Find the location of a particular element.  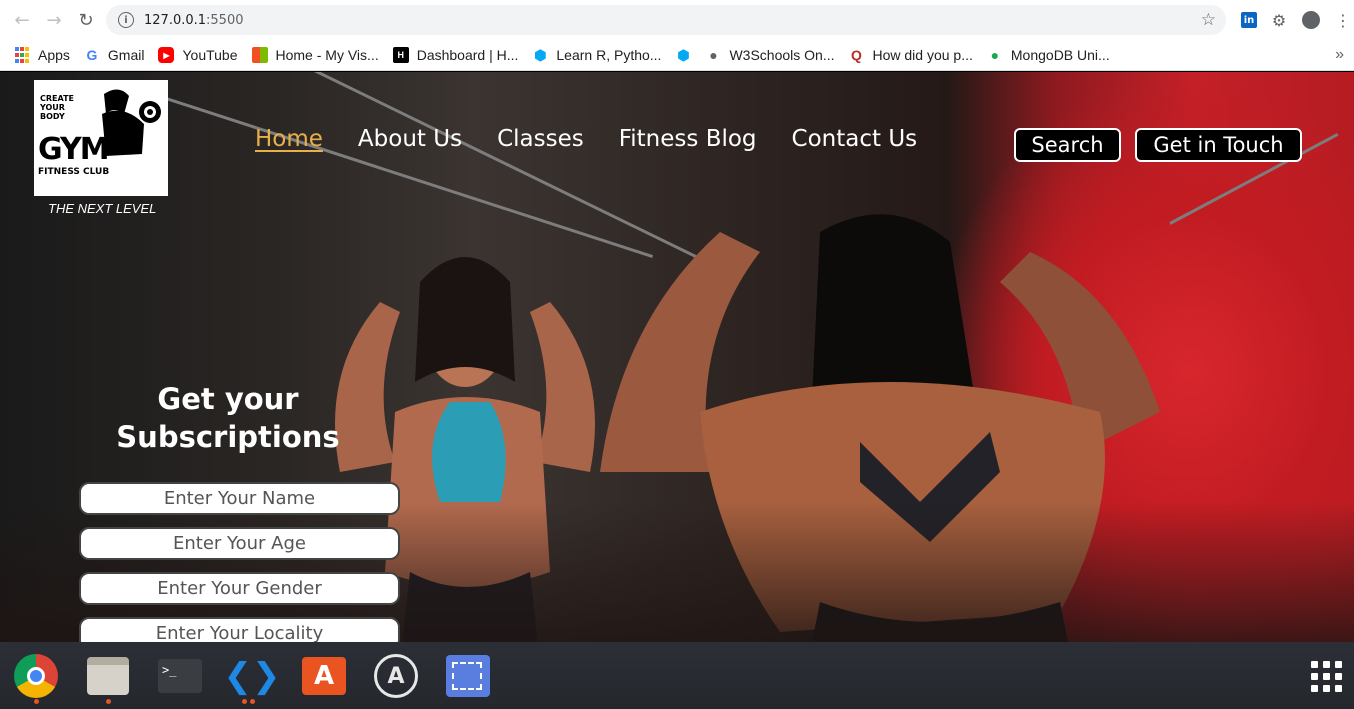

extensions-puzzle-icon: ⚙ is located at coordinates (1279, 20).